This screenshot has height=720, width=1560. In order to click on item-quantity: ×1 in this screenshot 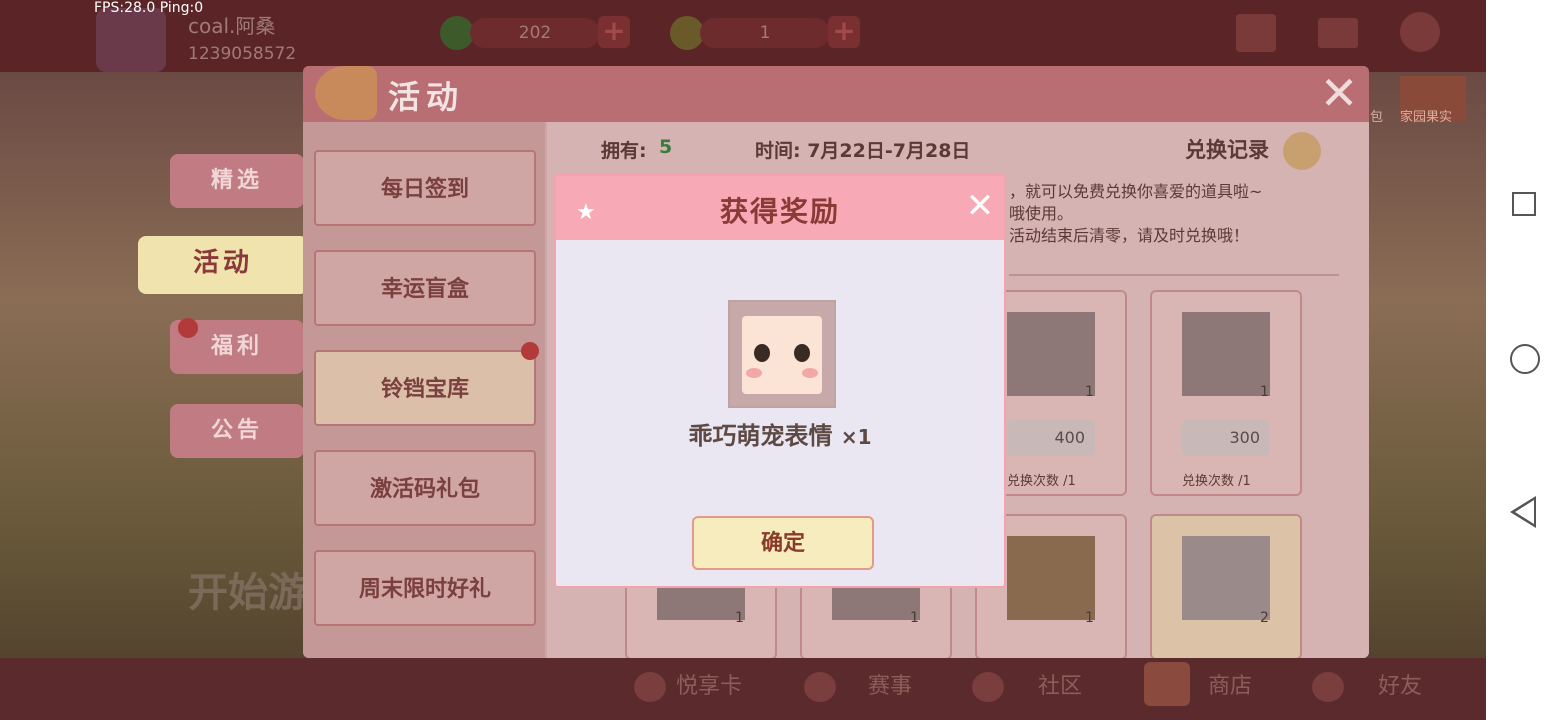, I will do `click(856, 437)`.